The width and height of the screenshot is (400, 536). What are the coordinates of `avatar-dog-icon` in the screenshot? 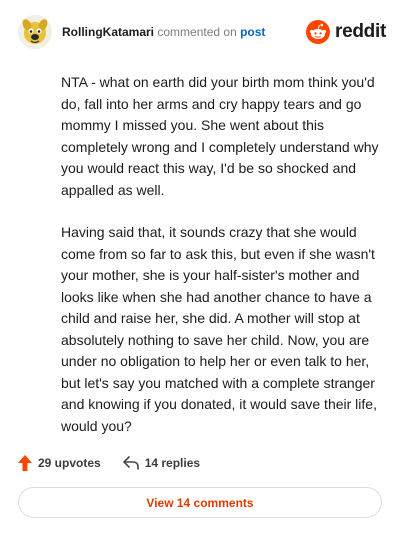 It's located at (35, 32).